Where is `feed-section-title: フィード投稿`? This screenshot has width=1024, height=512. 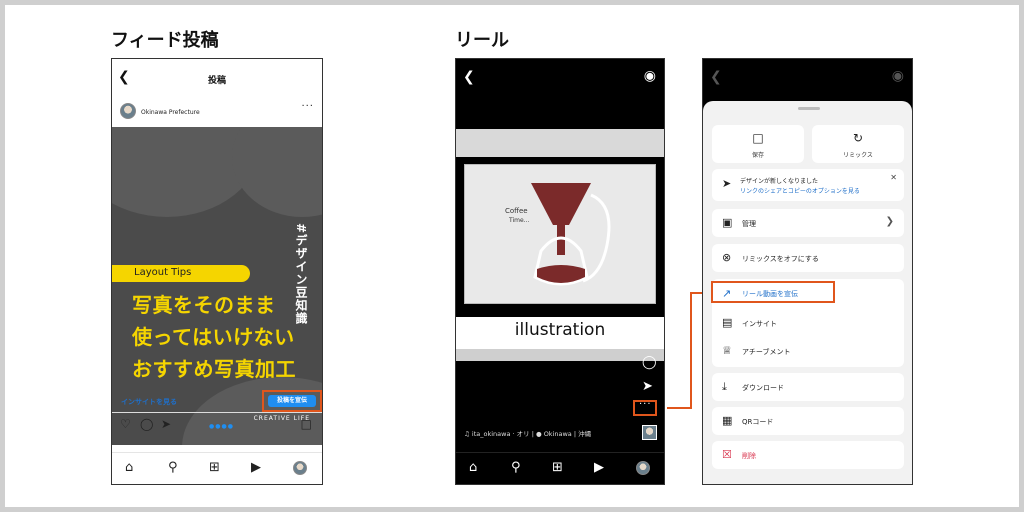 feed-section-title: フィード投稿 is located at coordinates (165, 40).